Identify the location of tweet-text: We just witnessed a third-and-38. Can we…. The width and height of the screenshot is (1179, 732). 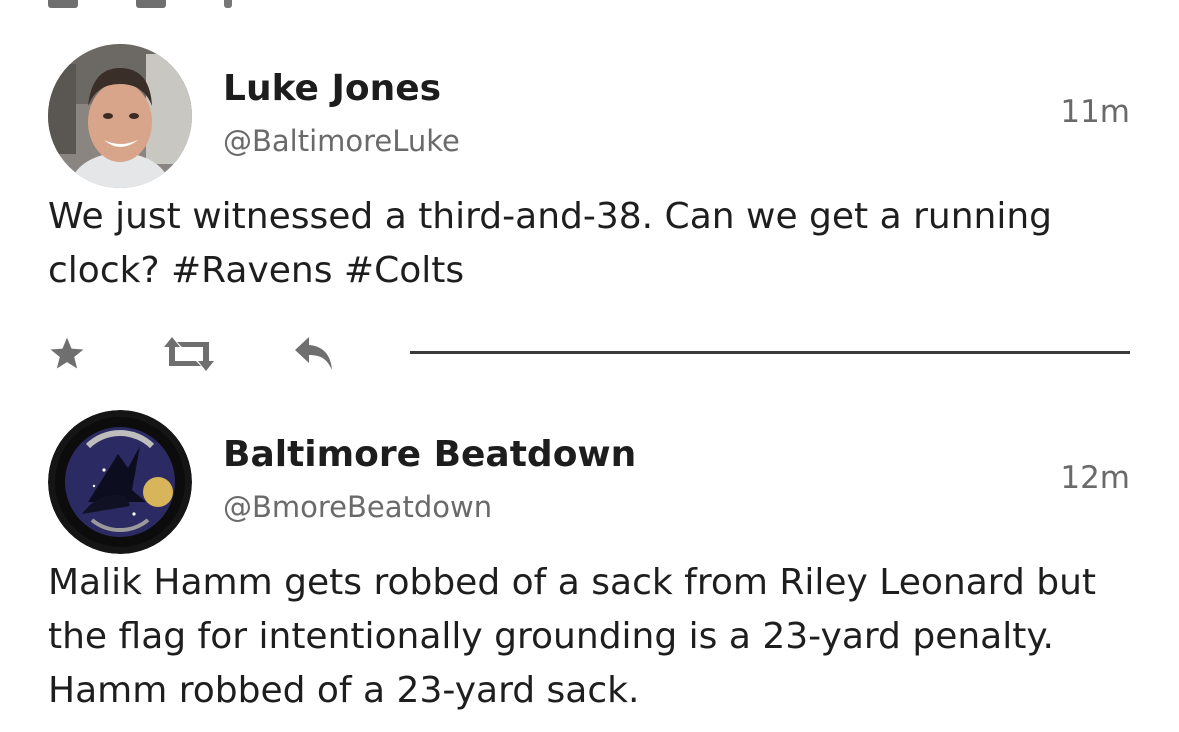
(550, 243).